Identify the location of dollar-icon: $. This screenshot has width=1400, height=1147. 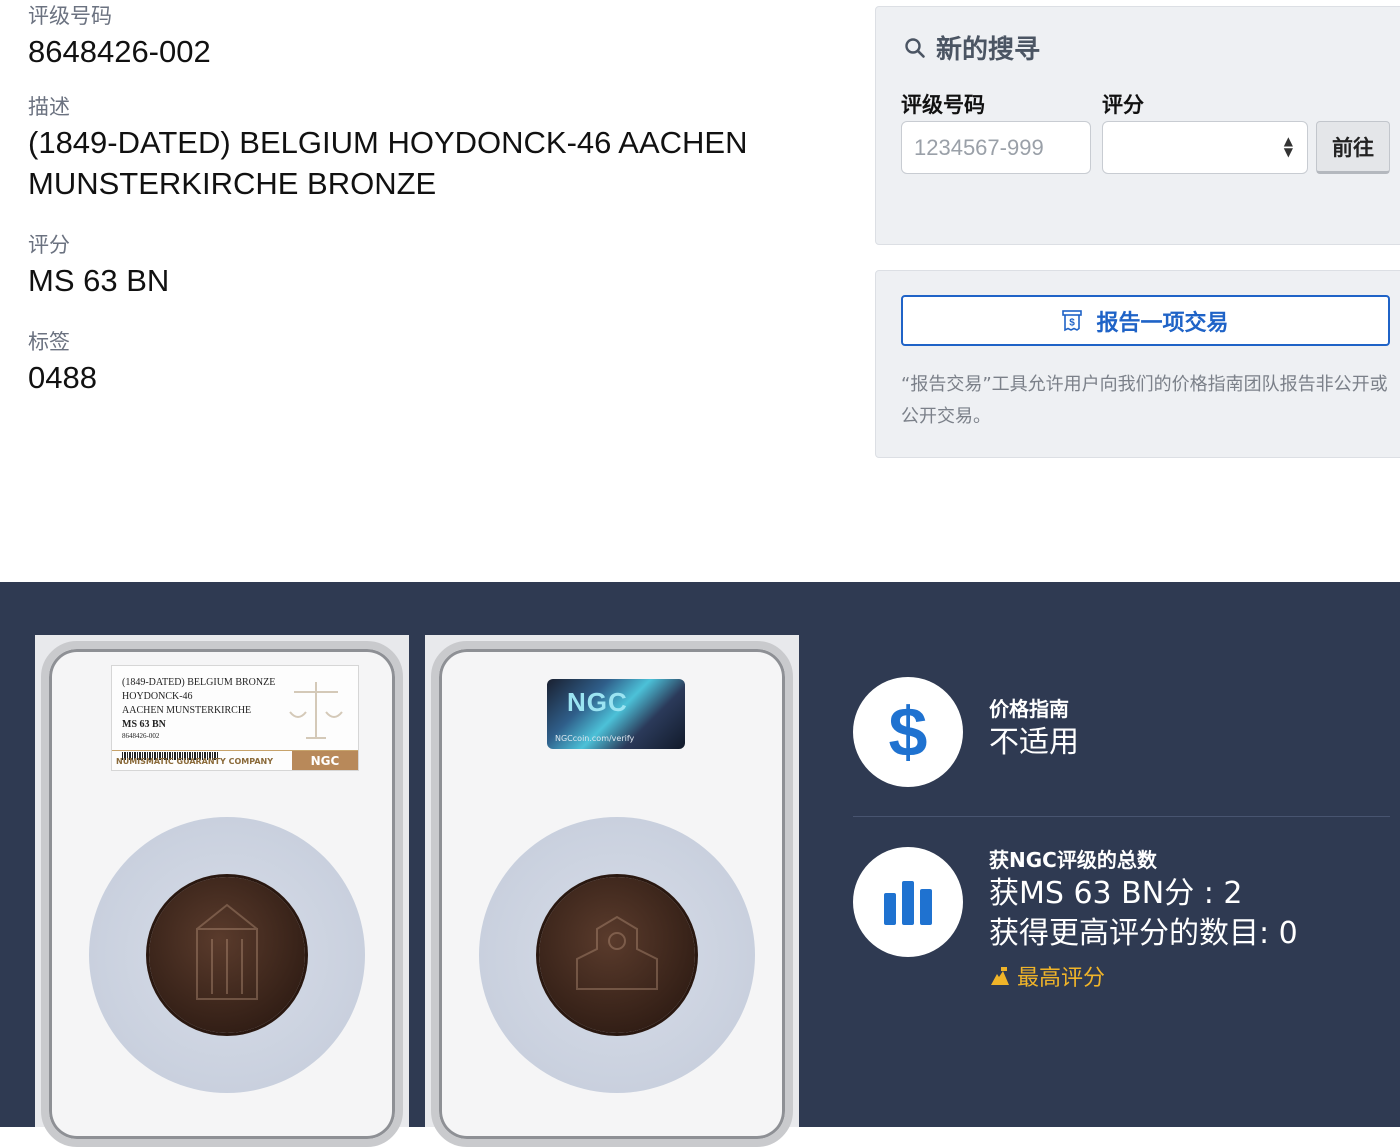
(908, 732).